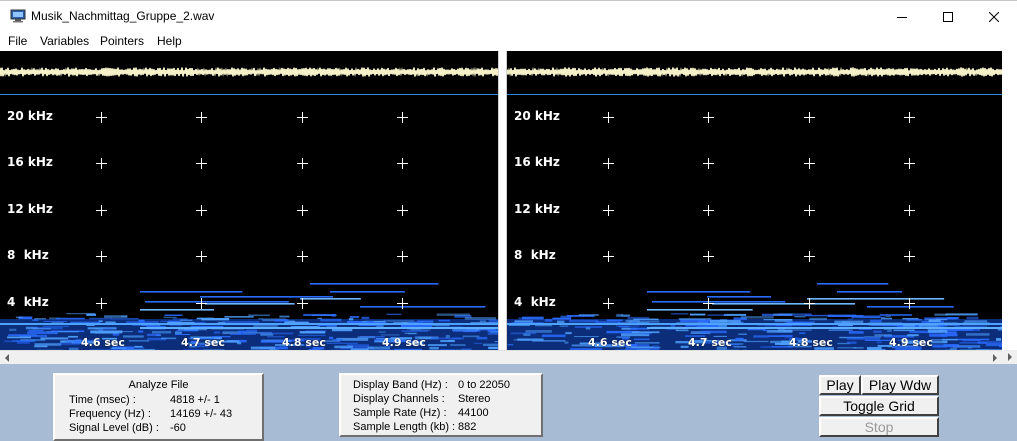  I want to click on sample-length-label: Sample Length (kb) :, so click(404, 427).